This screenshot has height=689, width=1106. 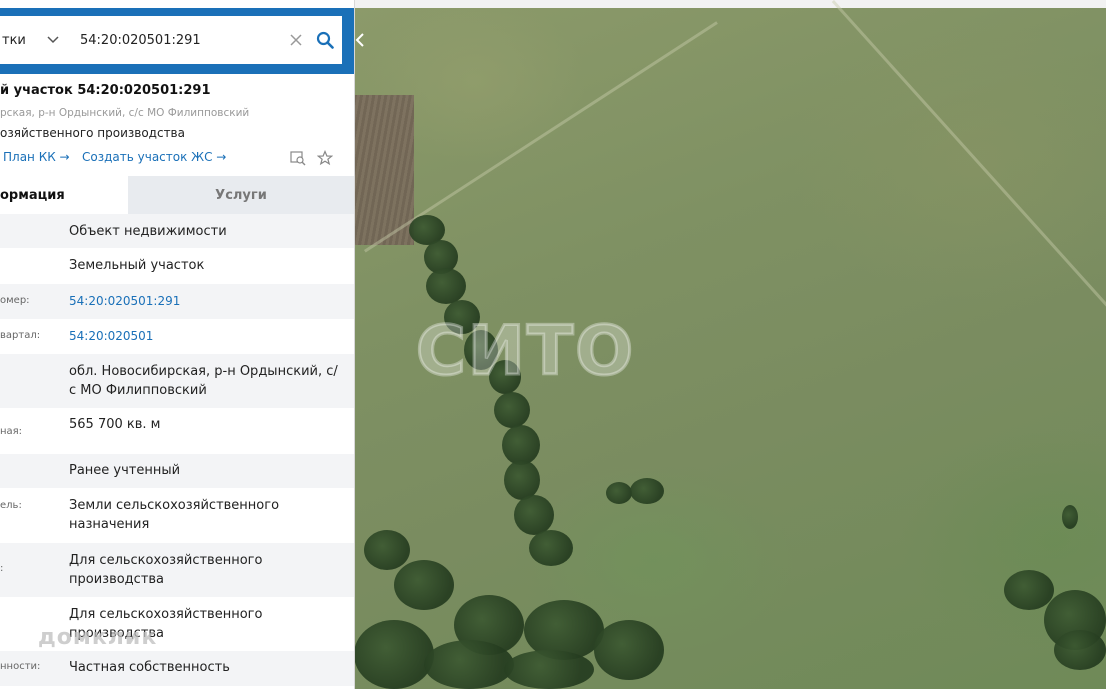 I want to click on search-type-select: тки, so click(x=18, y=40).